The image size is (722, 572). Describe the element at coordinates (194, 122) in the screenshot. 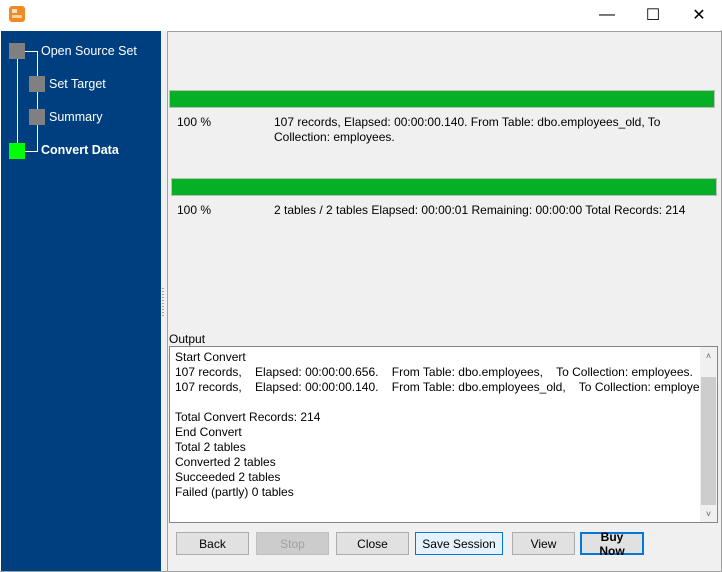

I see `table-progress-percent: 100 %` at that location.